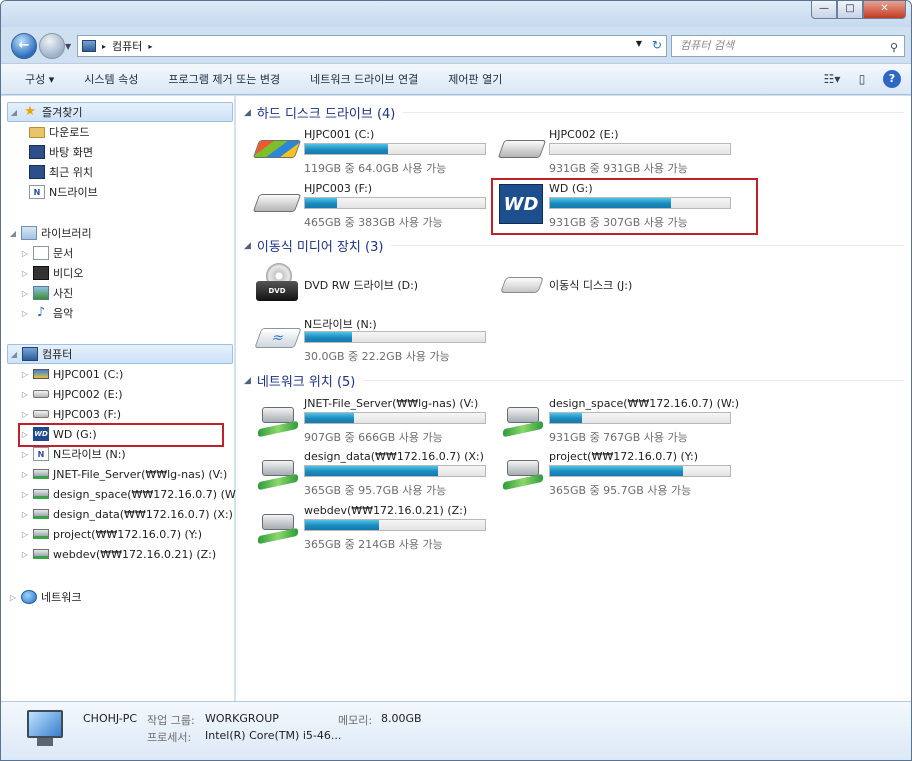  Describe the element at coordinates (140, 172) in the screenshot. I see `nav-item-recent-places: 최근 위치` at that location.